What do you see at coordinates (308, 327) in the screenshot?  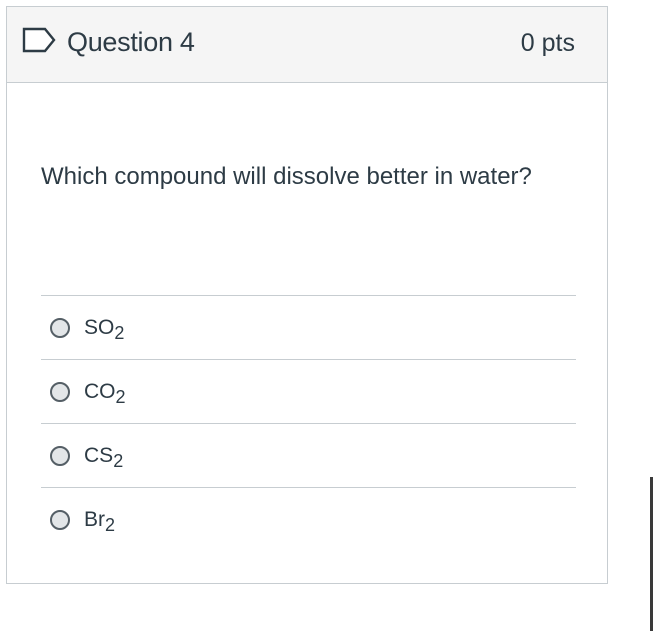 I see `answer-option: SO2` at bounding box center [308, 327].